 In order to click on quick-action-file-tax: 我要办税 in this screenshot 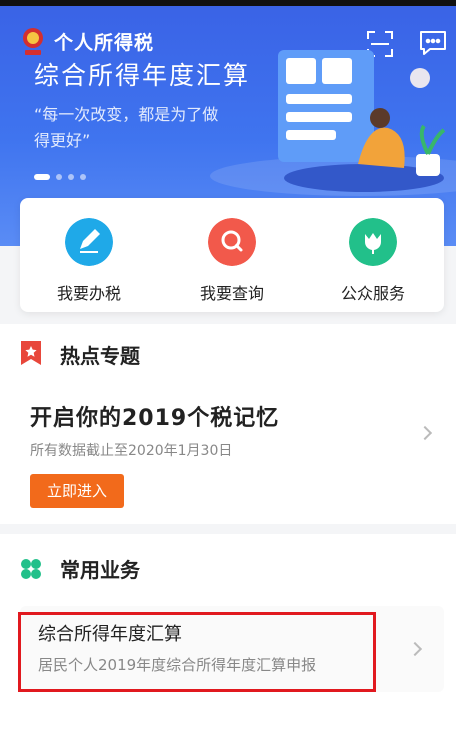, I will do `click(89, 261)`.